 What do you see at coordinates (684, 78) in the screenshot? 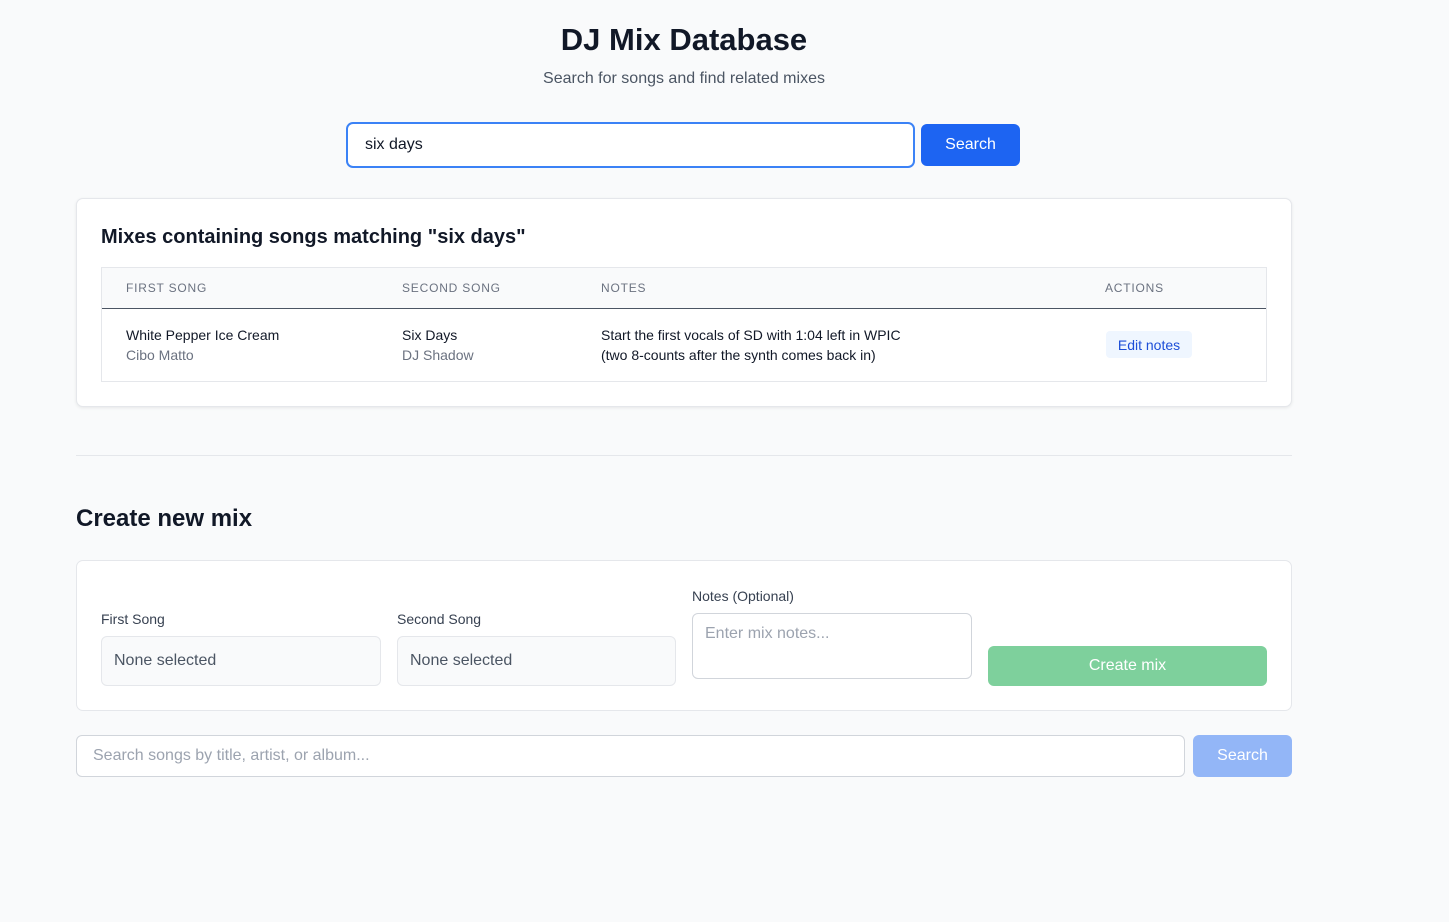
I see `page-subtitle: Search for songs and find related mixes` at bounding box center [684, 78].